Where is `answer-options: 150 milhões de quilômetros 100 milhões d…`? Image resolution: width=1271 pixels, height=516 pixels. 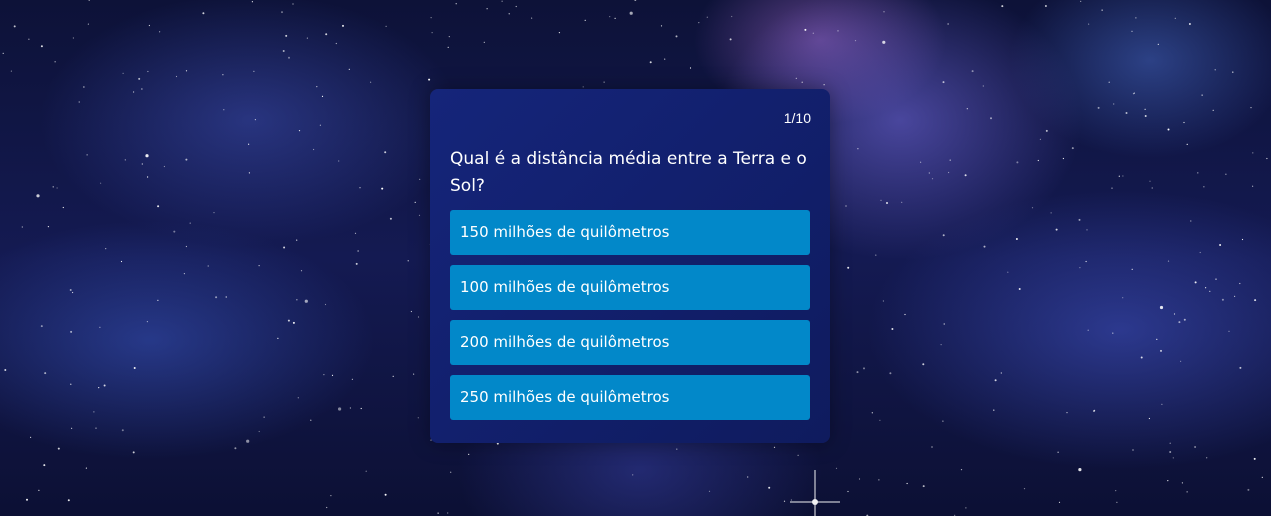 answer-options: 150 milhões de quilômetros 100 milhões d… is located at coordinates (630, 315).